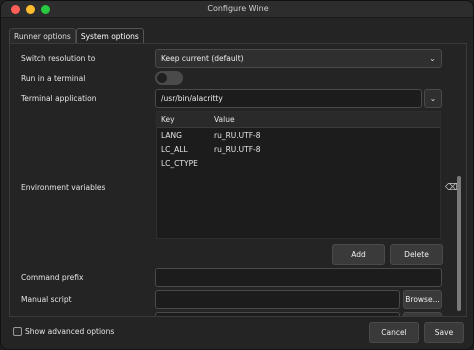  Describe the element at coordinates (59, 98) in the screenshot. I see `terminal-application-label: Terminal application` at that location.